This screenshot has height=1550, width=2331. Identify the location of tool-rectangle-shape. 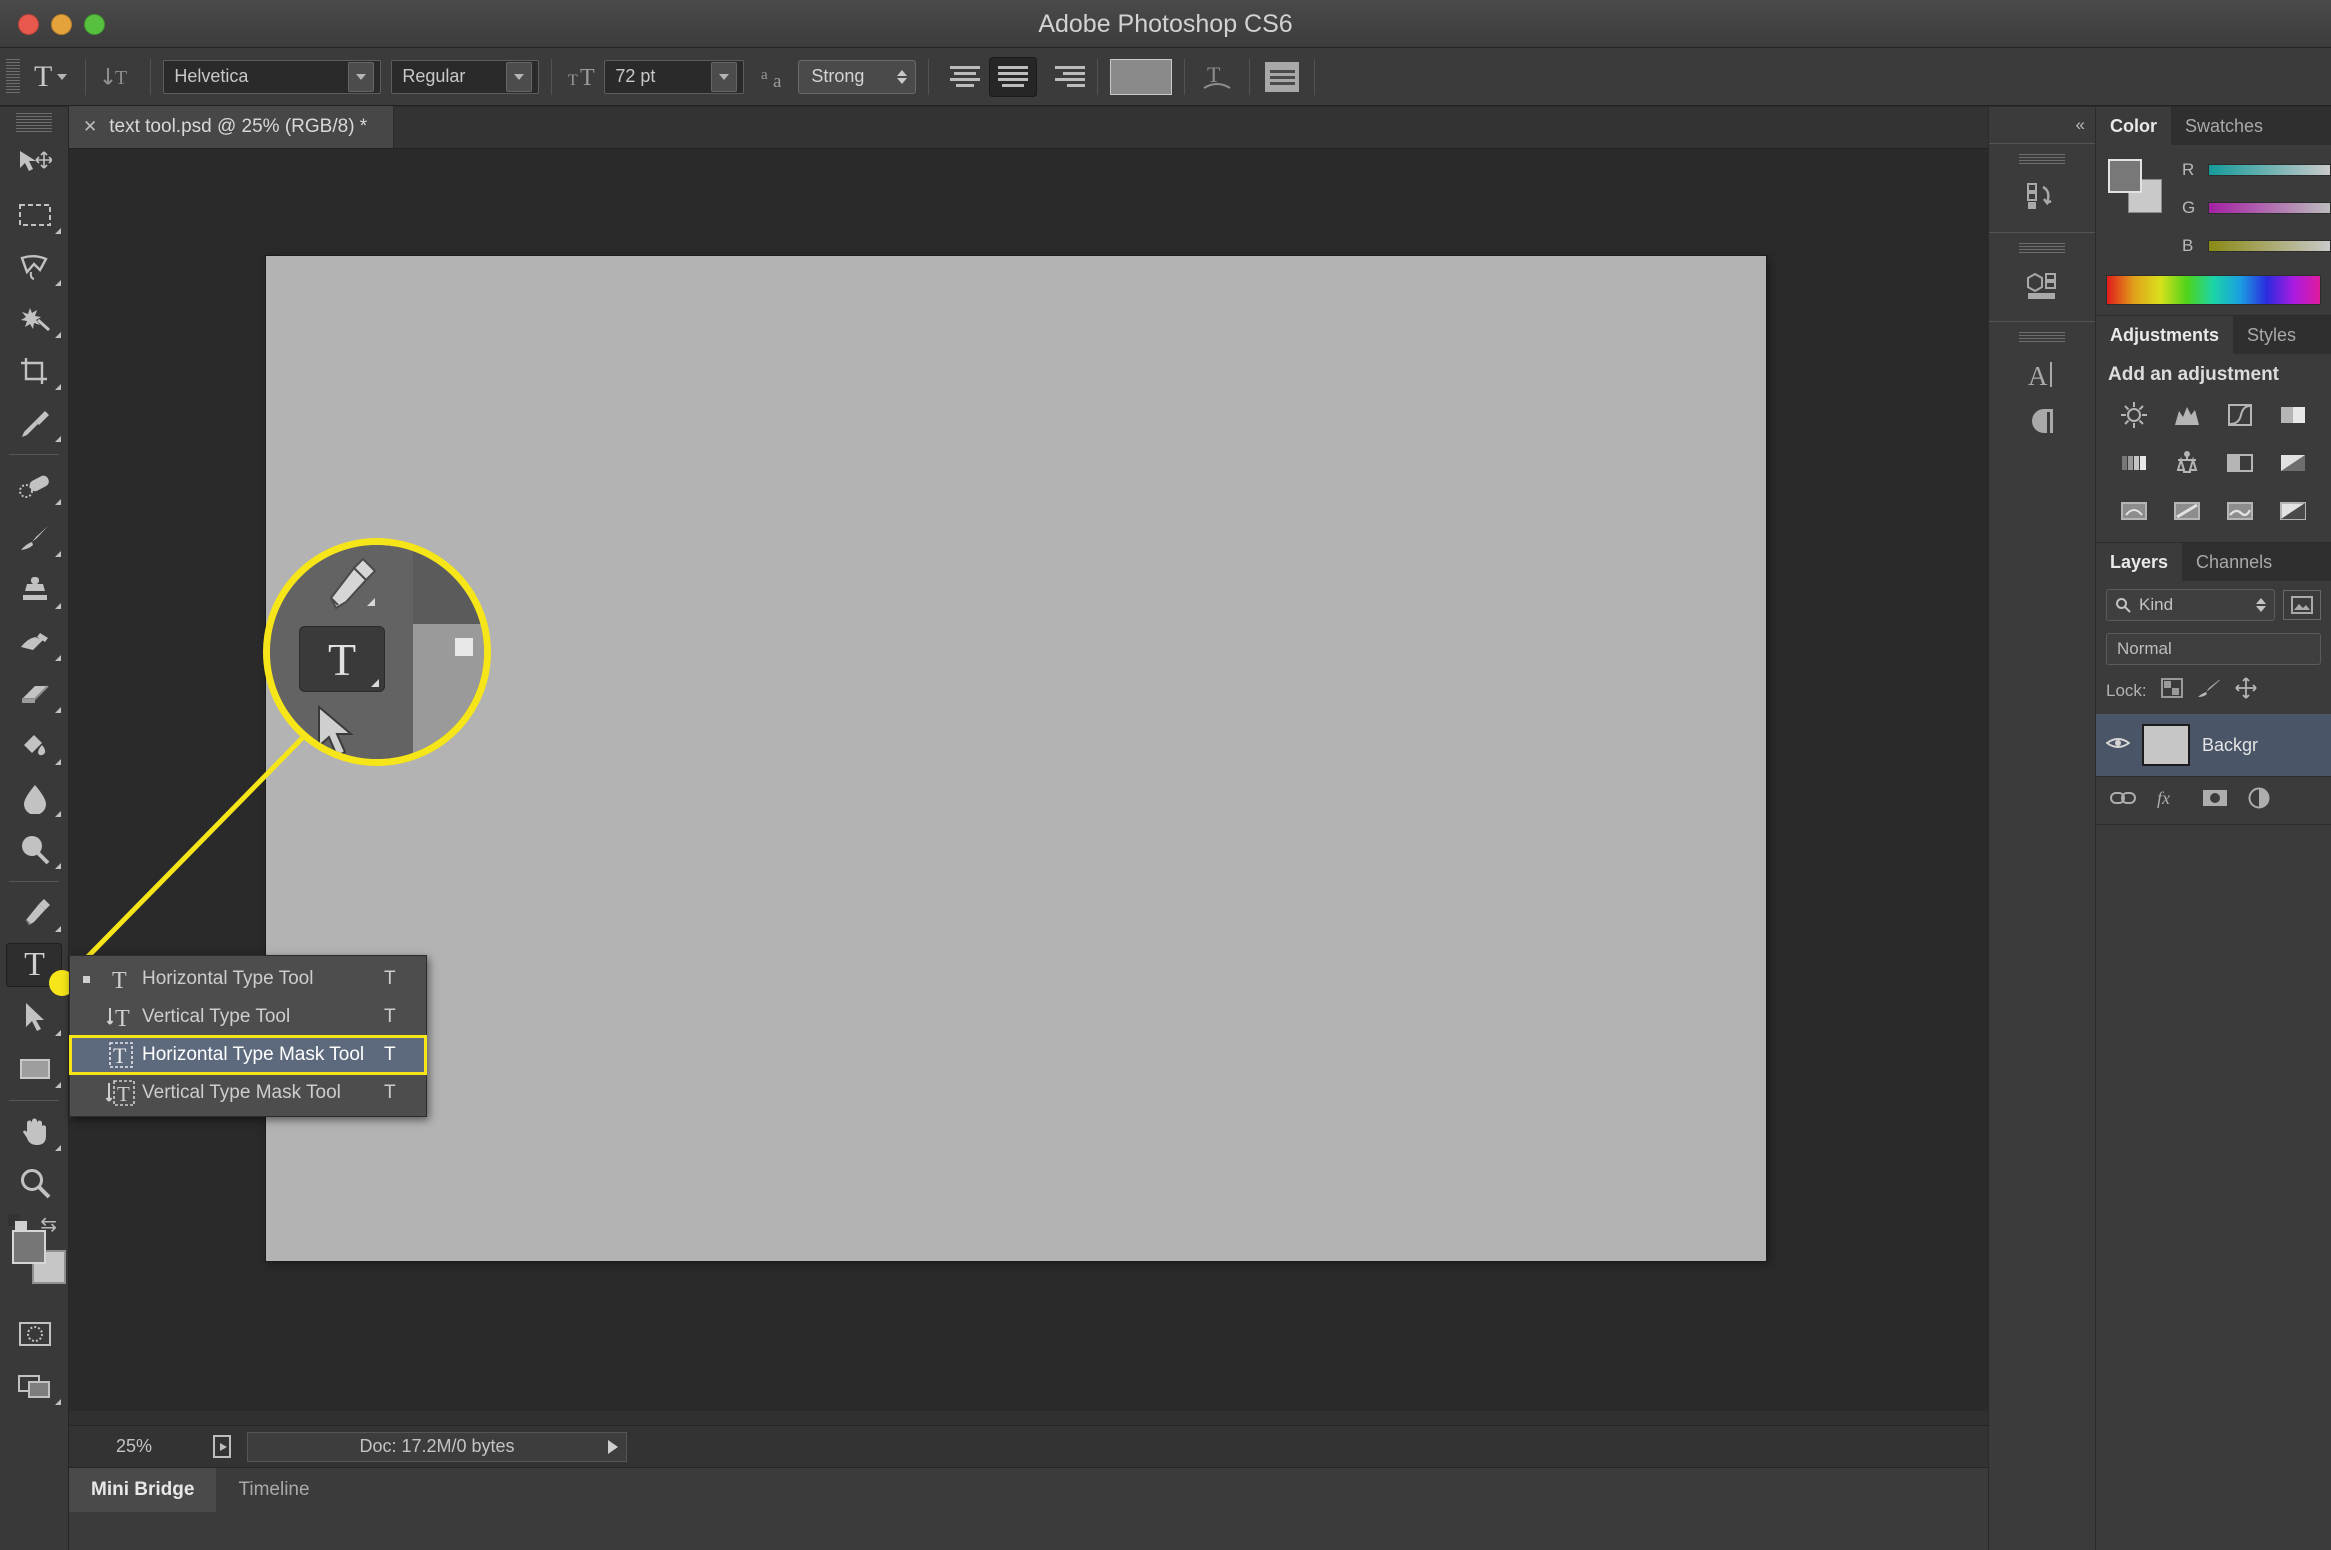
(34, 1069).